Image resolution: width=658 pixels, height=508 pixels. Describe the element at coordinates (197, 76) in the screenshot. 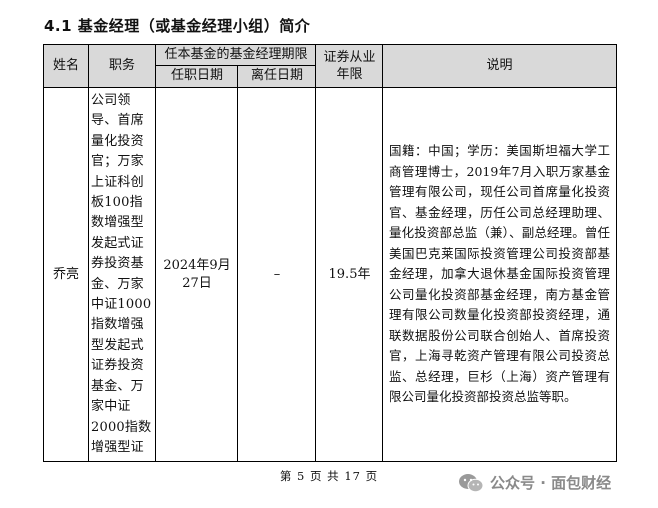

I see `header-start-date: 任职日期` at that location.